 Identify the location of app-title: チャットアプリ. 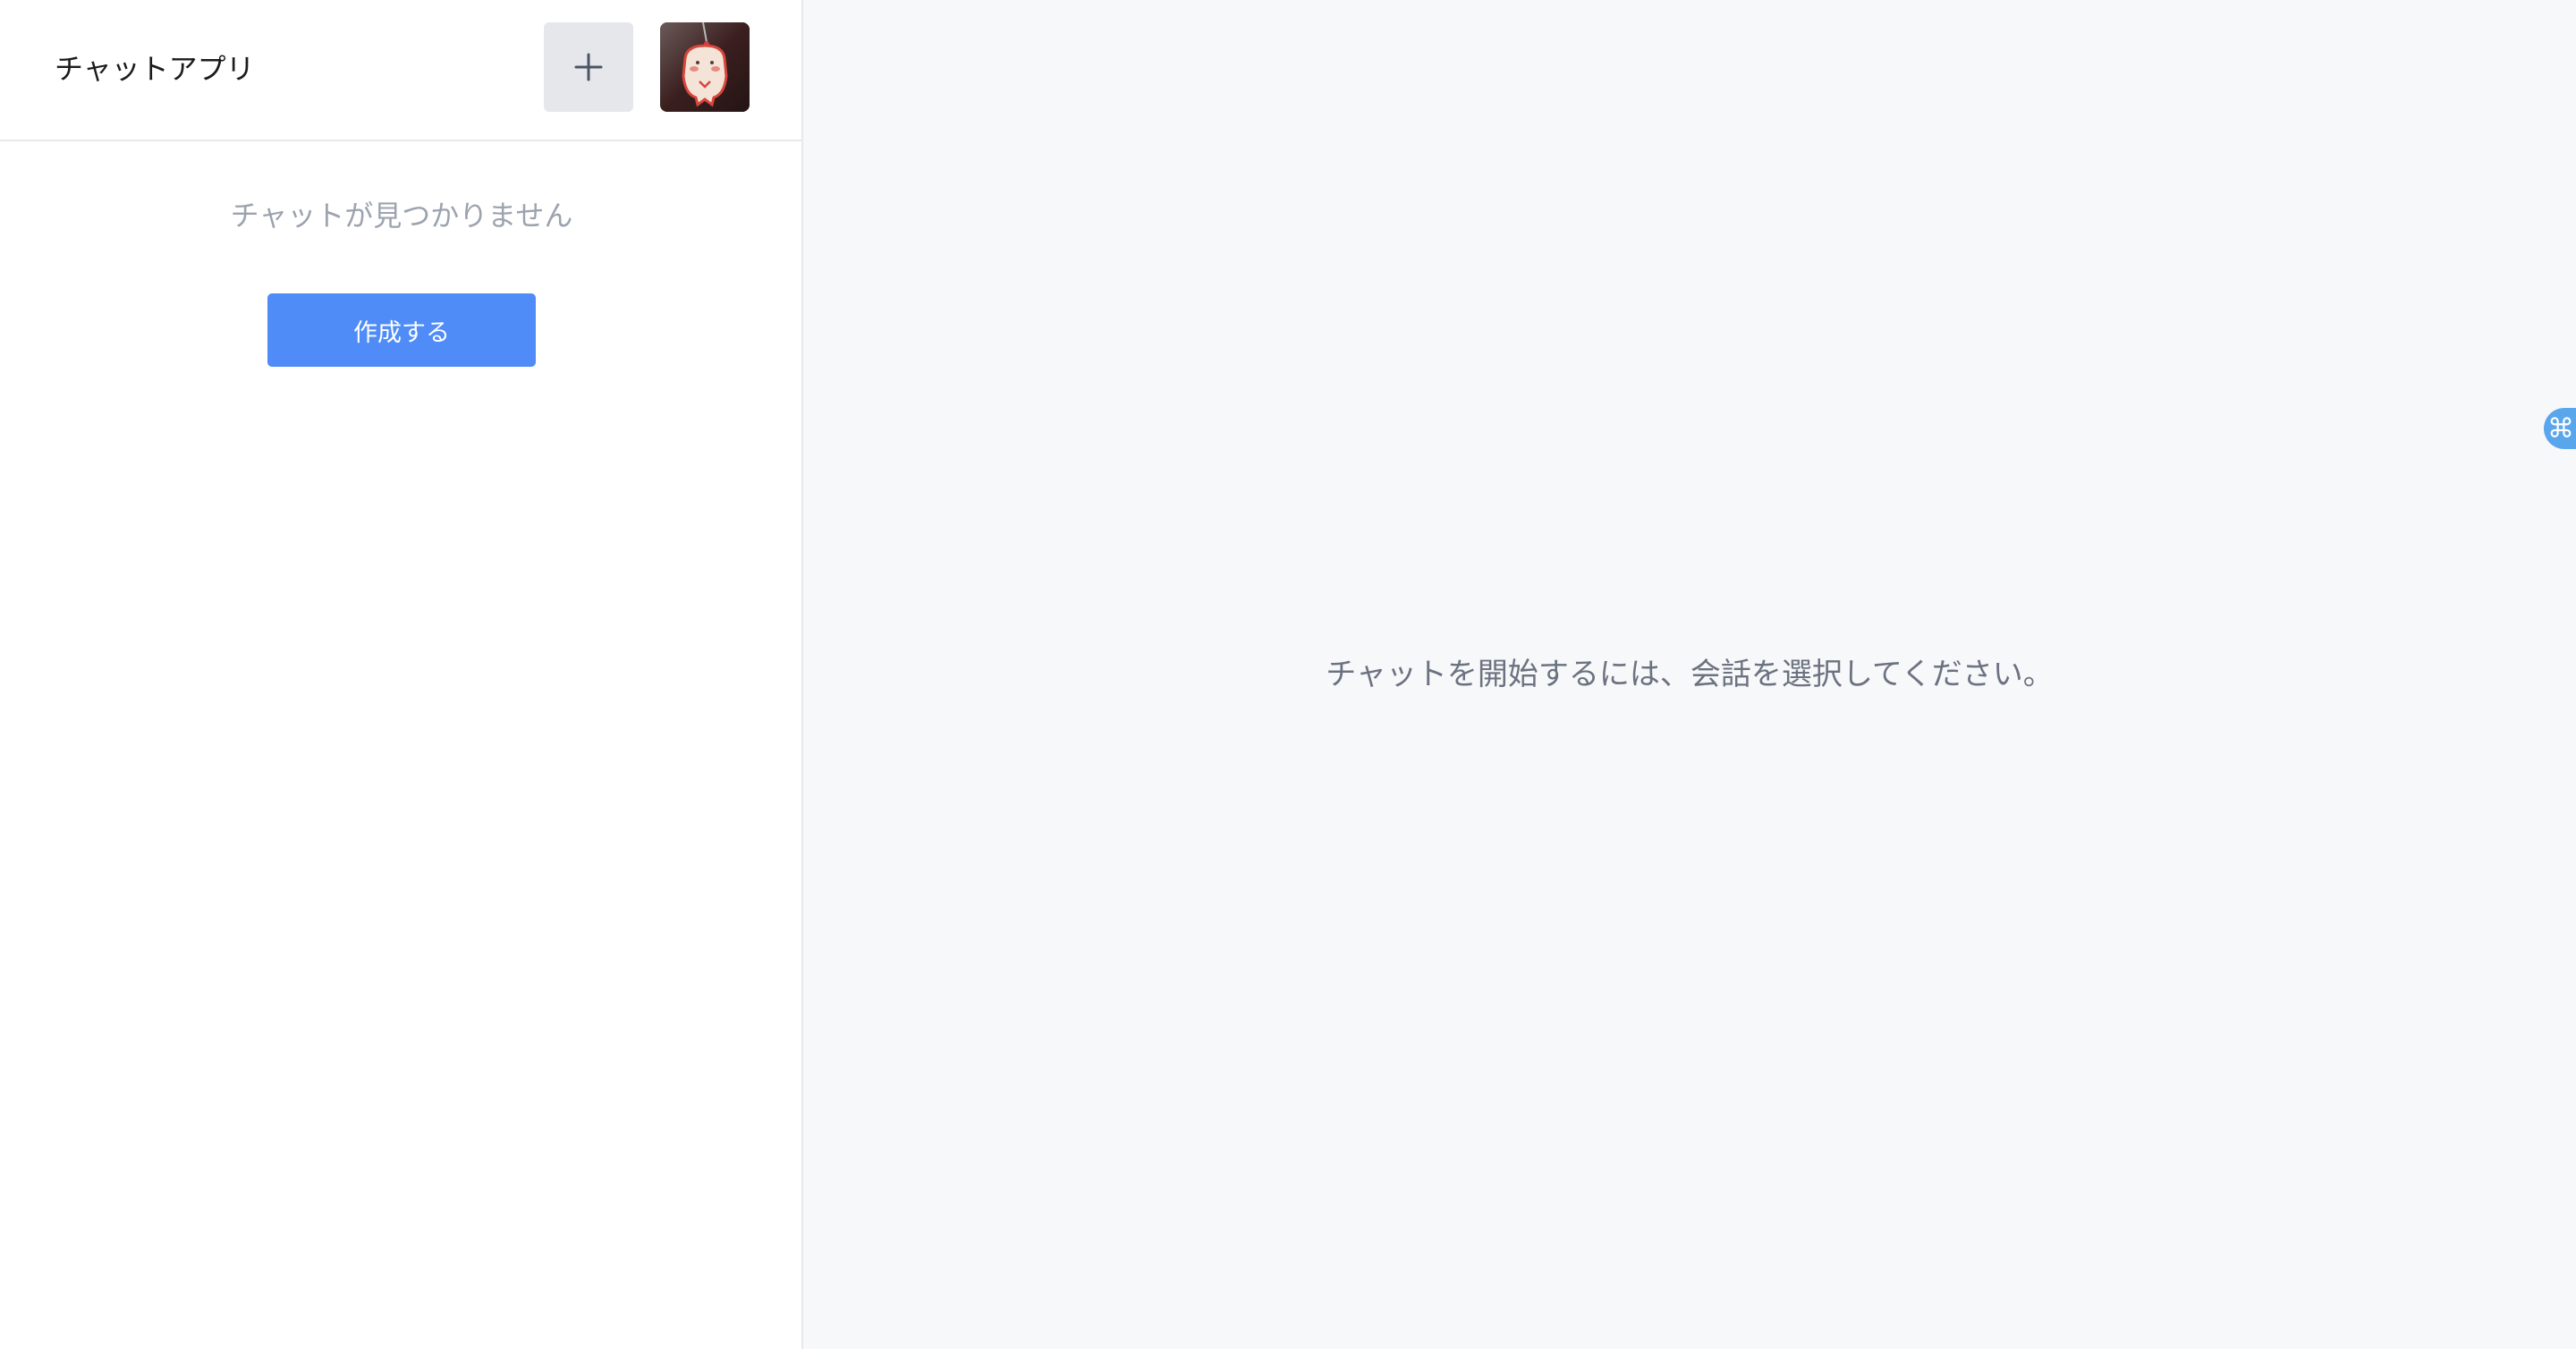
(155, 69).